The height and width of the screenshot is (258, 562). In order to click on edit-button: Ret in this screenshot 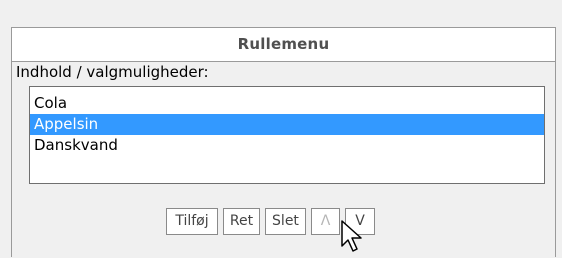, I will do `click(241, 221)`.